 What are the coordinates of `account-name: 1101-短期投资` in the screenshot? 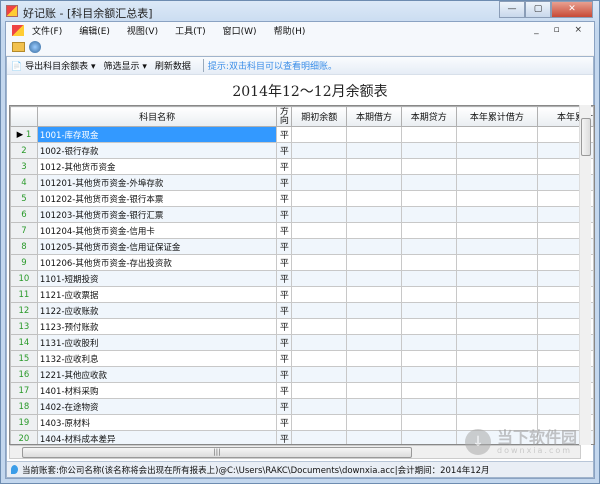 It's located at (157, 278).